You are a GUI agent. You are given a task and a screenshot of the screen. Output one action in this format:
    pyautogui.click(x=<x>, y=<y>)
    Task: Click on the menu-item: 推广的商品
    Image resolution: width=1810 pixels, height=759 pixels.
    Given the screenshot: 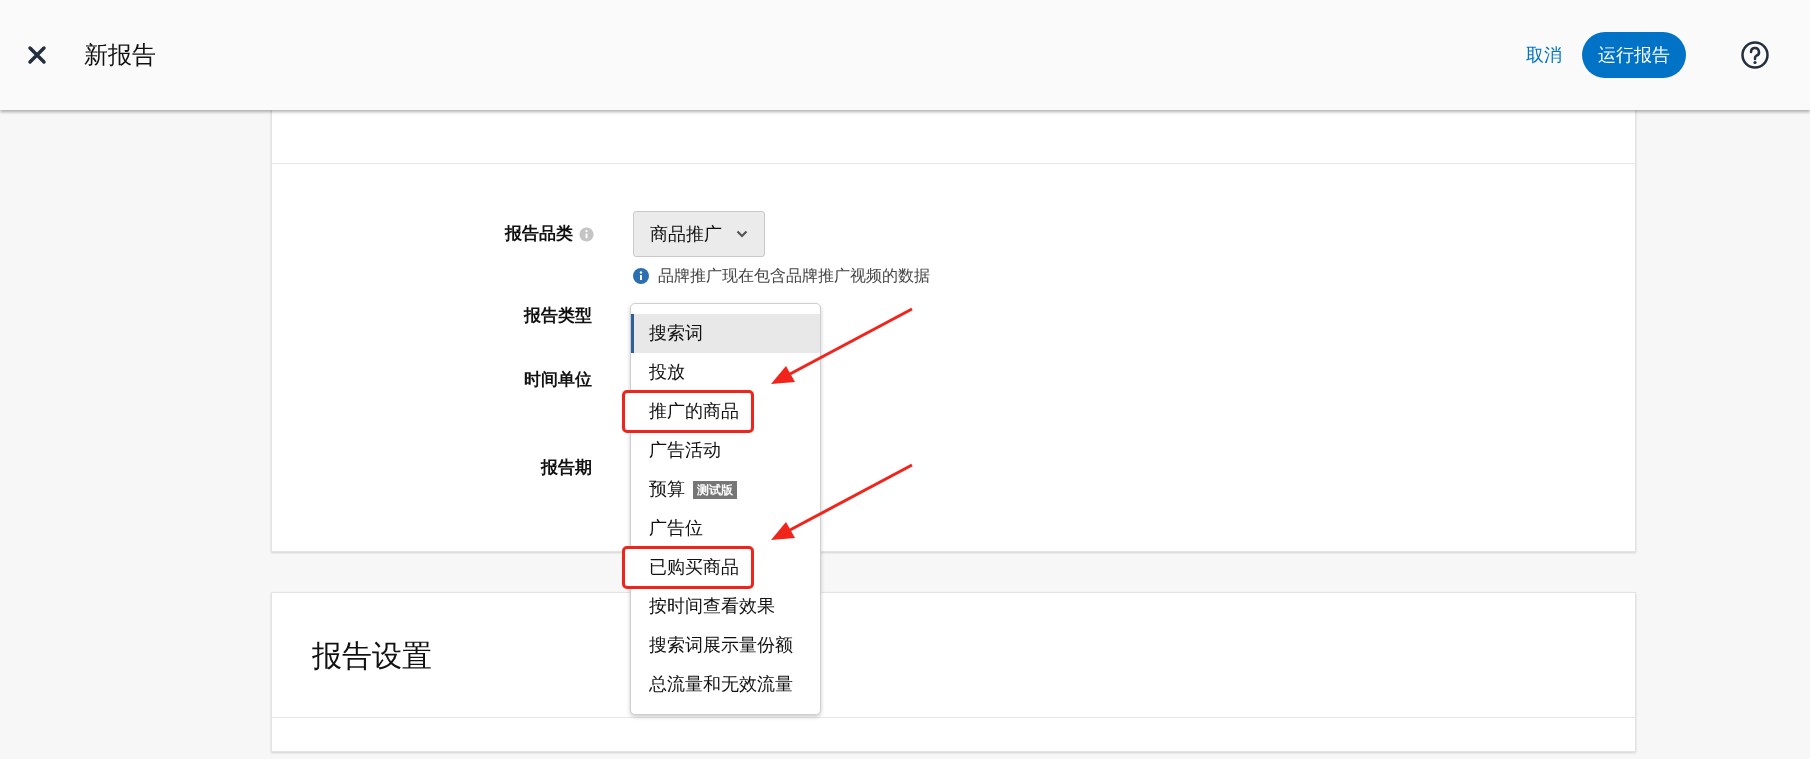 What is the action you would take?
    pyautogui.click(x=688, y=411)
    